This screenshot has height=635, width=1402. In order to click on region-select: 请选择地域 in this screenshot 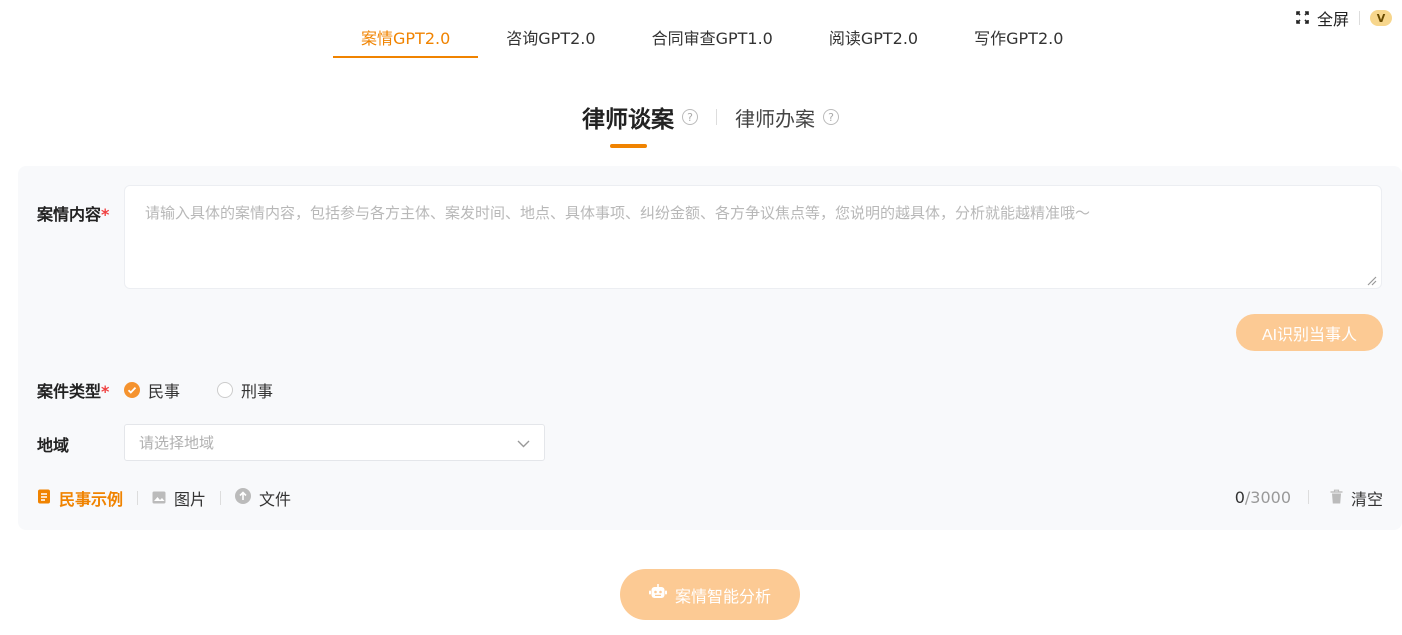, I will do `click(334, 442)`.